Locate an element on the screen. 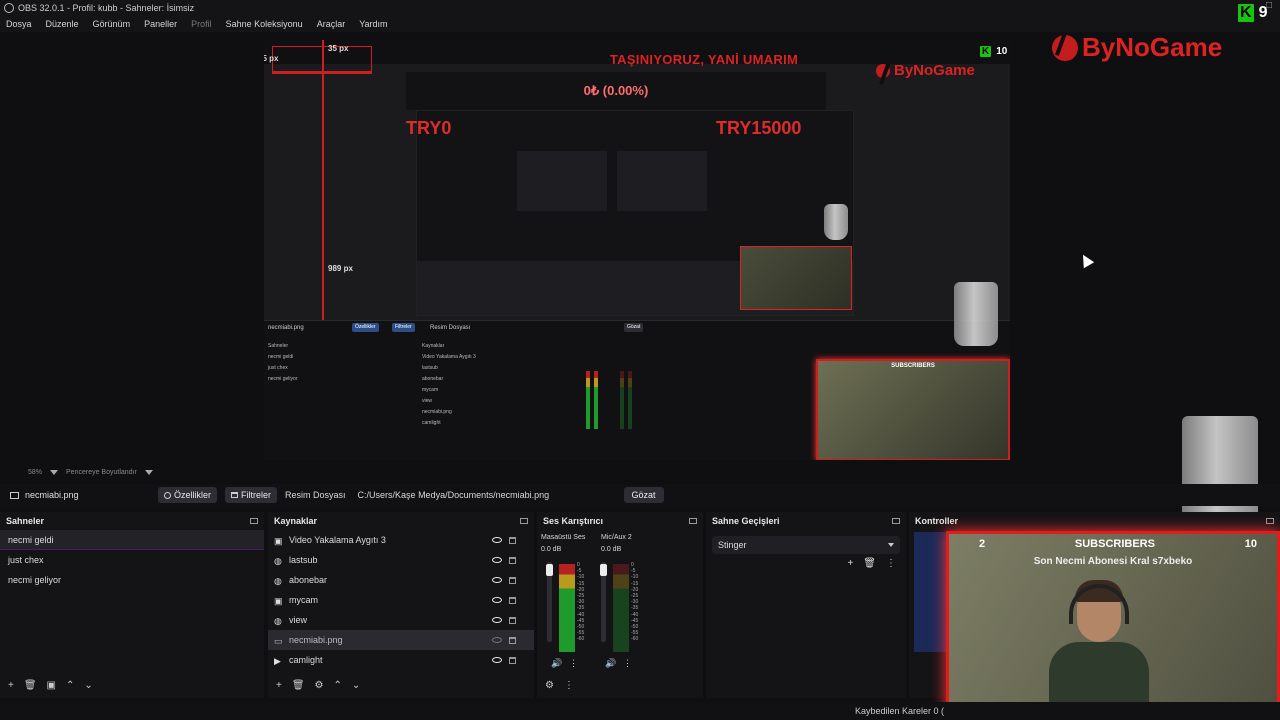 Image resolution: width=1280 pixels, height=720 pixels. source-item: ◍ abonebar is located at coordinates (401, 580).